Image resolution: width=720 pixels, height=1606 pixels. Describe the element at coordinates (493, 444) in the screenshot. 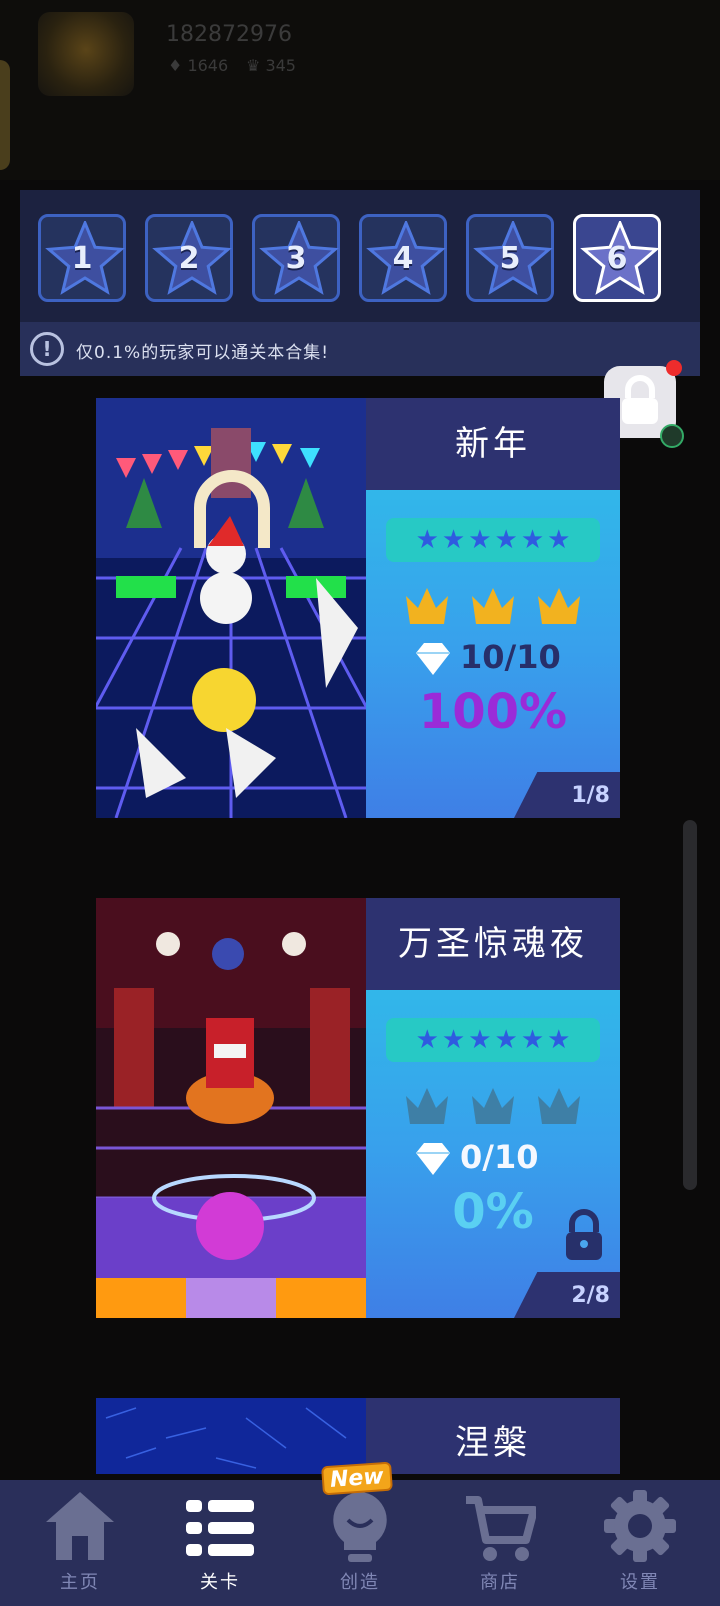

I see `level-title: 新年` at that location.